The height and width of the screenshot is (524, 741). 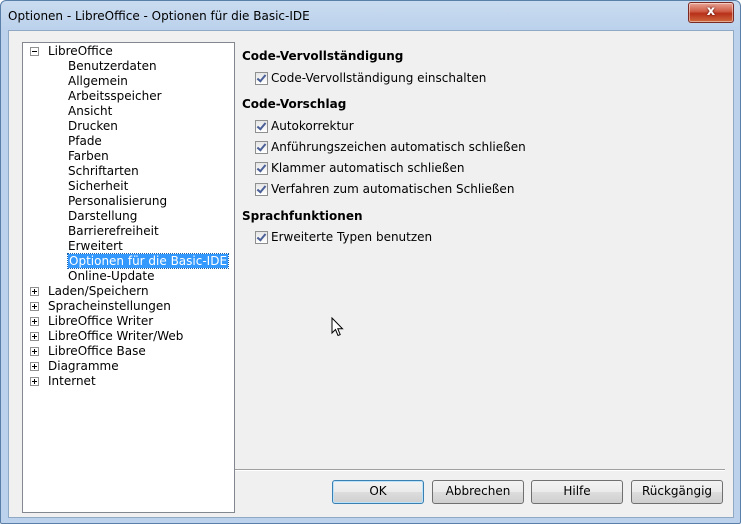 I want to click on tree-group: Spracheinstellungen, so click(x=109, y=306).